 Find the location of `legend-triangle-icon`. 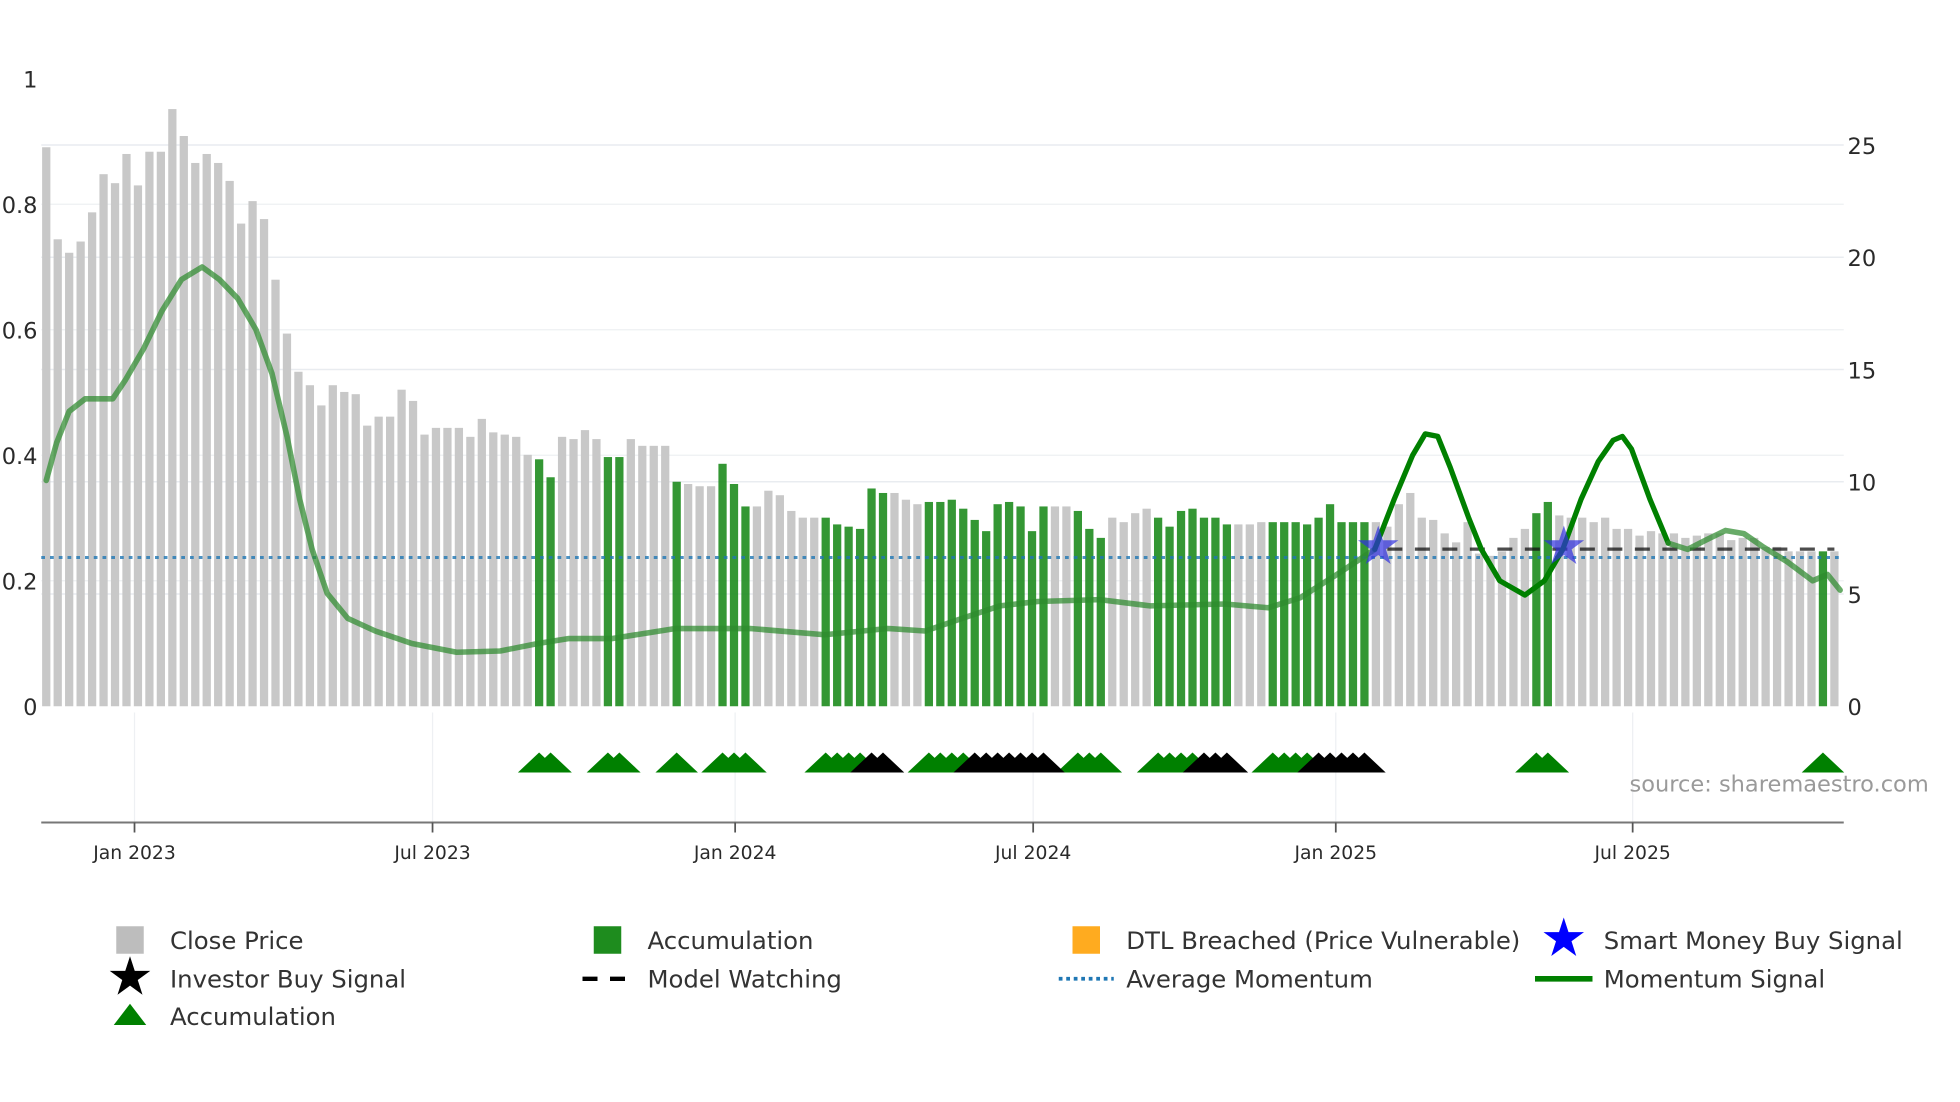

legend-triangle-icon is located at coordinates (130, 1014).